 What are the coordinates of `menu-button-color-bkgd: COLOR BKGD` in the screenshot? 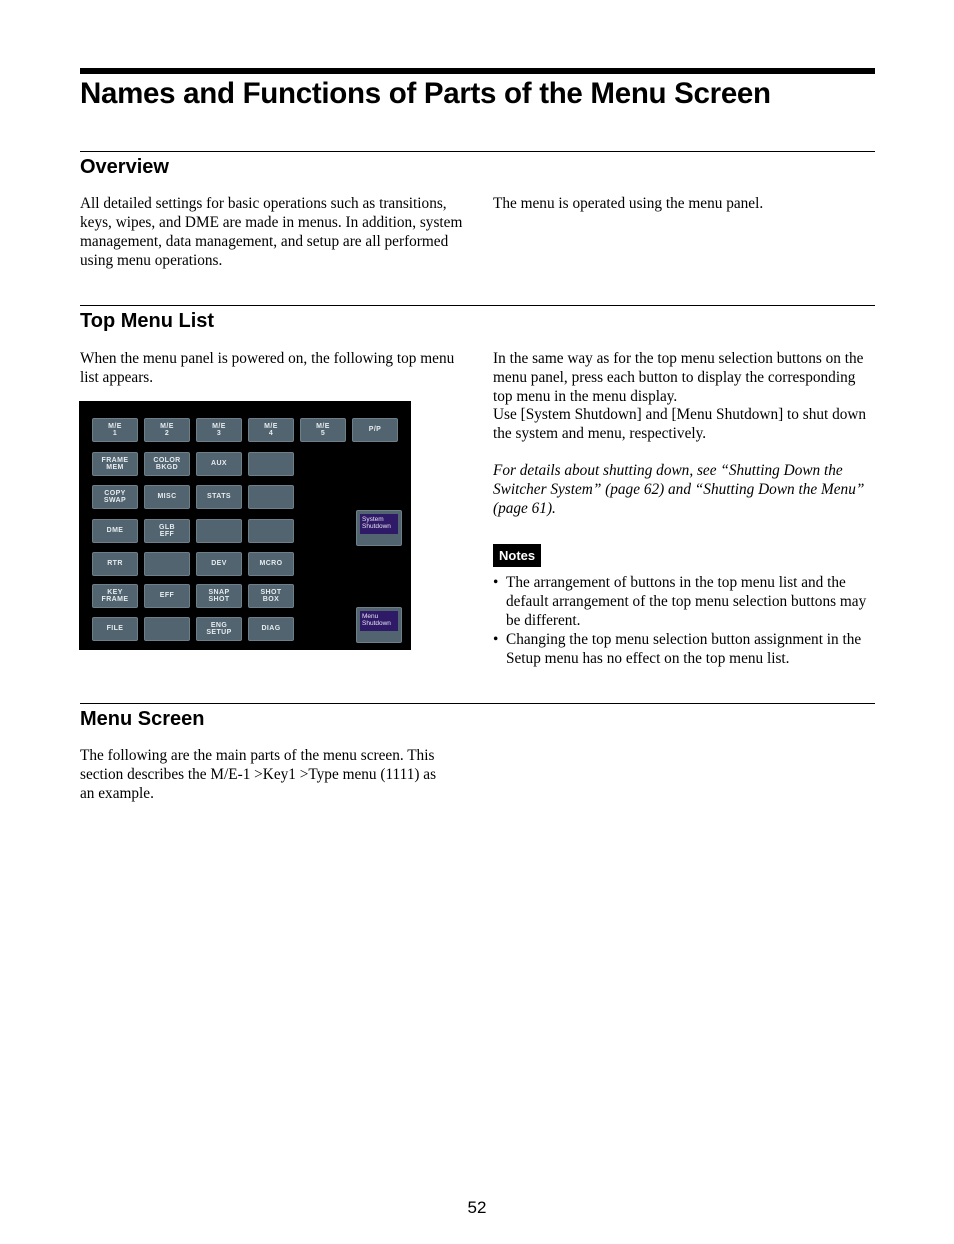 It's located at (167, 464).